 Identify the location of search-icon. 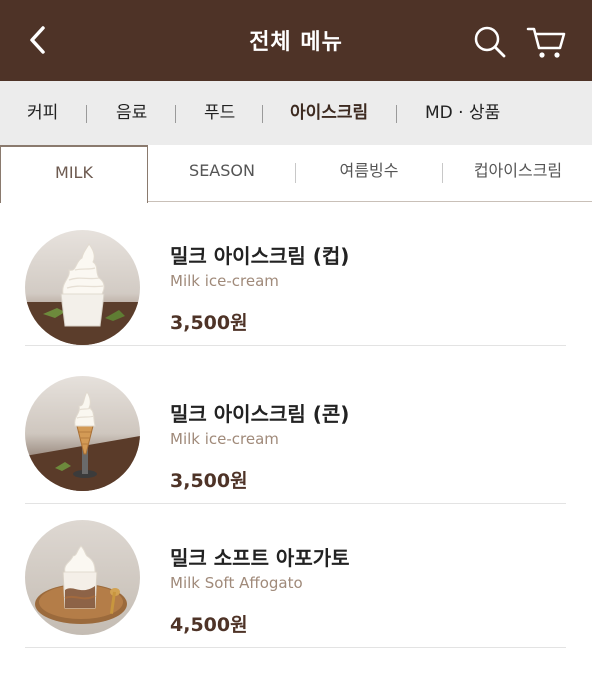
(490, 42).